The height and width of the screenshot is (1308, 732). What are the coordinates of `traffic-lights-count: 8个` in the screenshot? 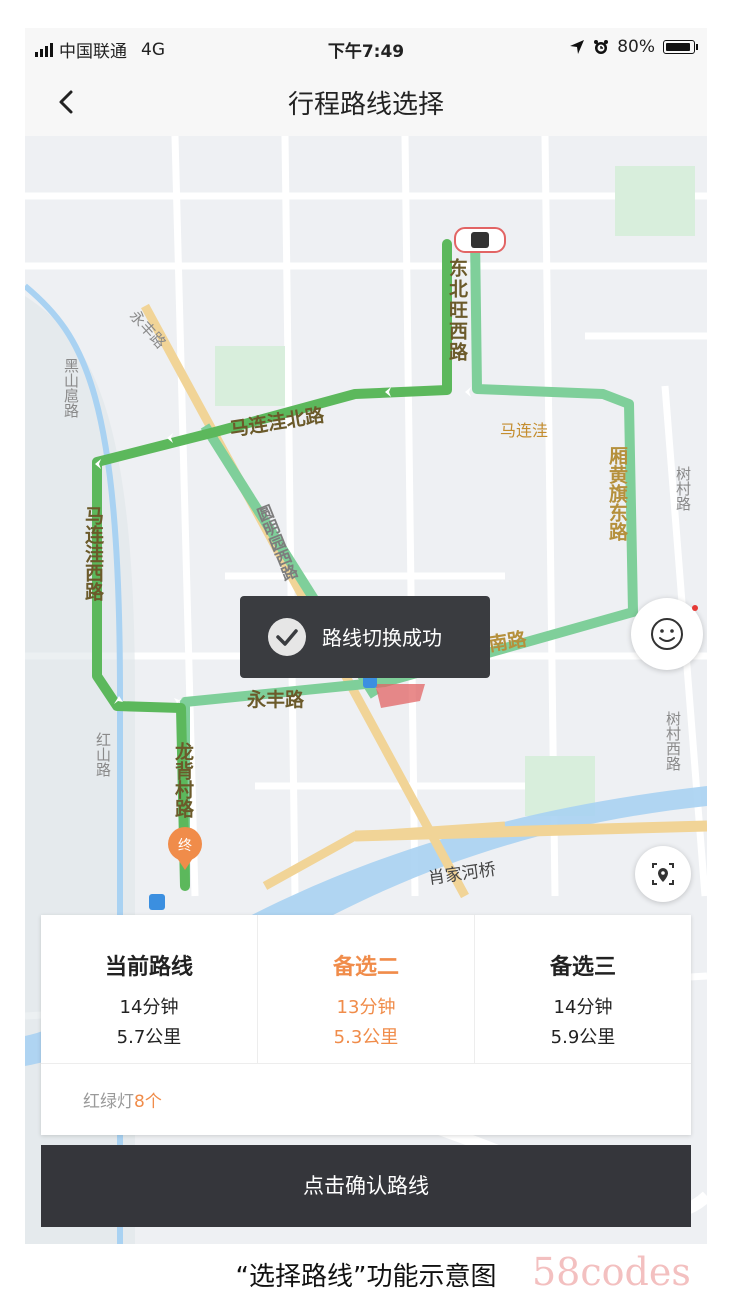 It's located at (148, 1102).